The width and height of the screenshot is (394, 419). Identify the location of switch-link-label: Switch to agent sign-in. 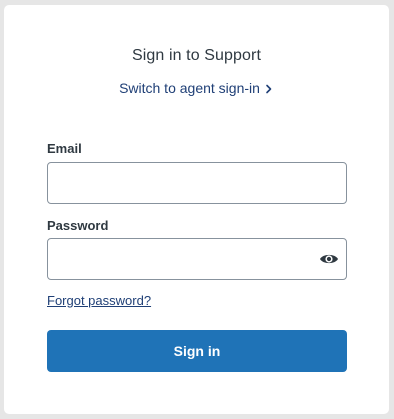
(189, 88).